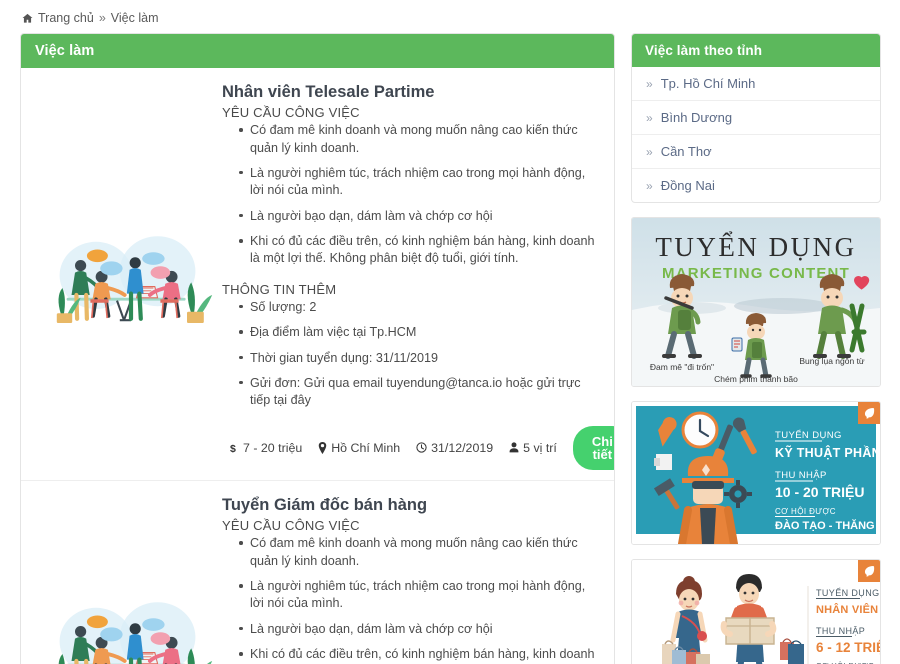 Image resolution: width=900 pixels, height=664 pixels. I want to click on meta-positions: 5 vị trí, so click(533, 448).